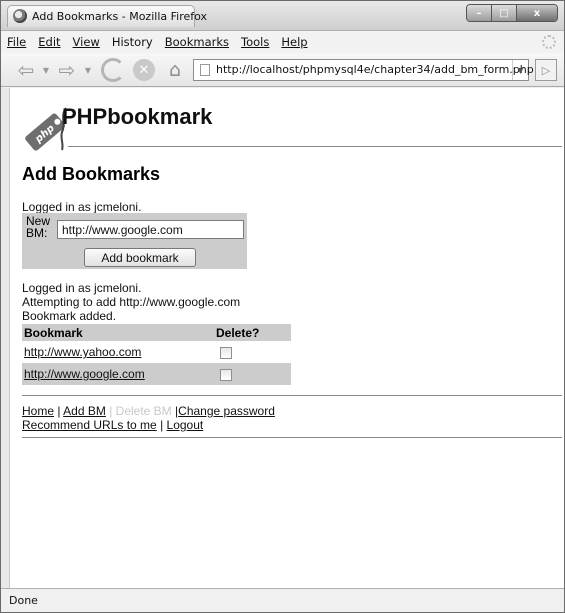 Image resolution: width=565 pixels, height=613 pixels. What do you see at coordinates (82, 352) in the screenshot?
I see `bookmark-link: http://www.yahoo.com` at bounding box center [82, 352].